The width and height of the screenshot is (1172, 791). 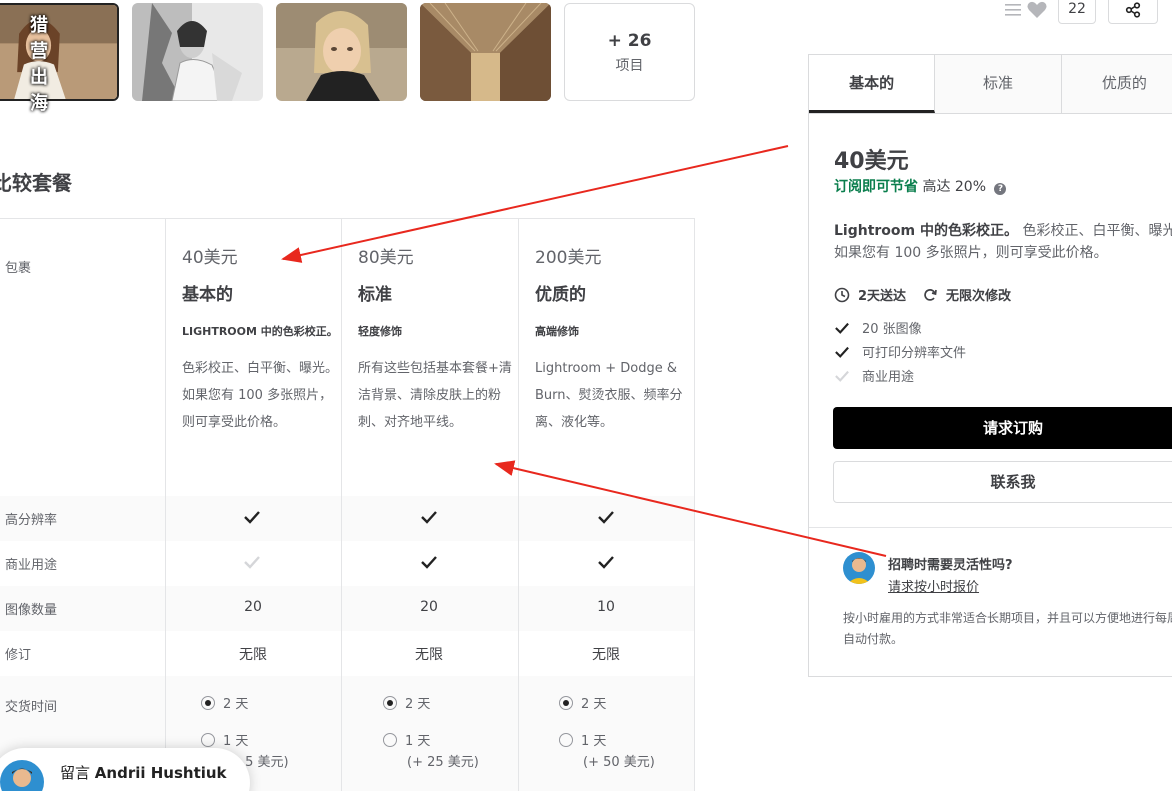 What do you see at coordinates (443, 762) in the screenshot?
I see `delivery-option-extra: (+ 25 美元)` at bounding box center [443, 762].